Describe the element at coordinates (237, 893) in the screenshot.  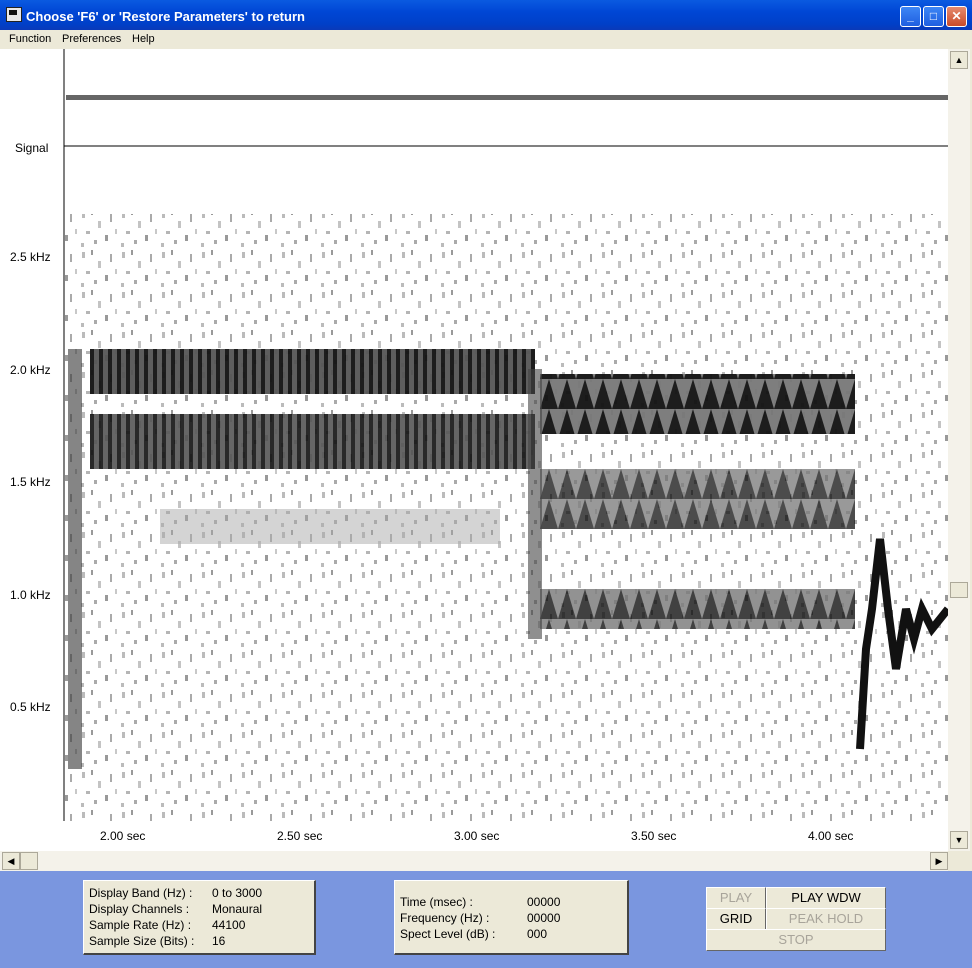
I see `param-value: 0 to 3000` at that location.